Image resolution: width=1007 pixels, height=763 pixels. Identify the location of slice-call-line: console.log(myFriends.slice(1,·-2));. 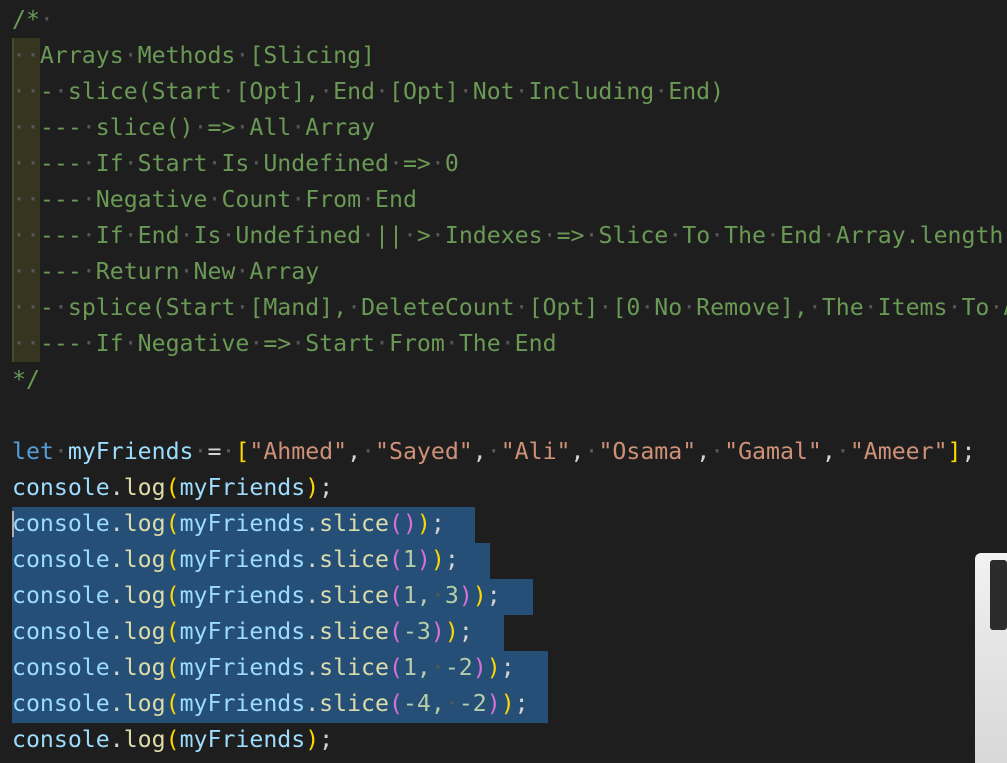
(263, 667).